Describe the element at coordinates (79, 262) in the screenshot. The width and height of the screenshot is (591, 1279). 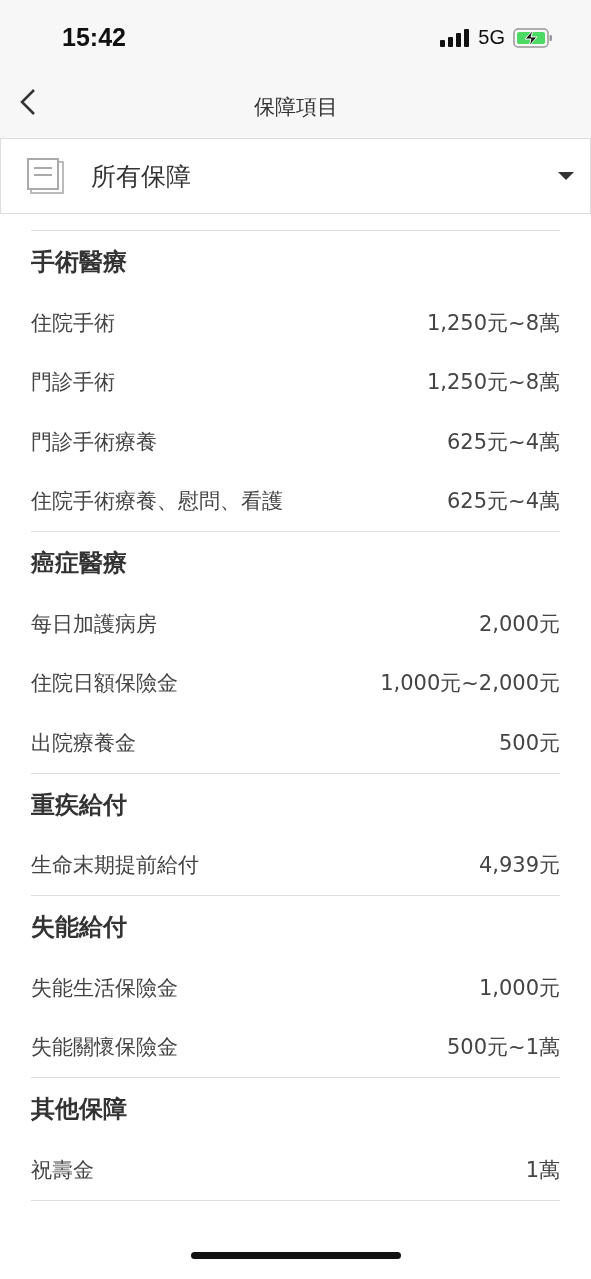
I see `section-heading: 手術醫療` at that location.